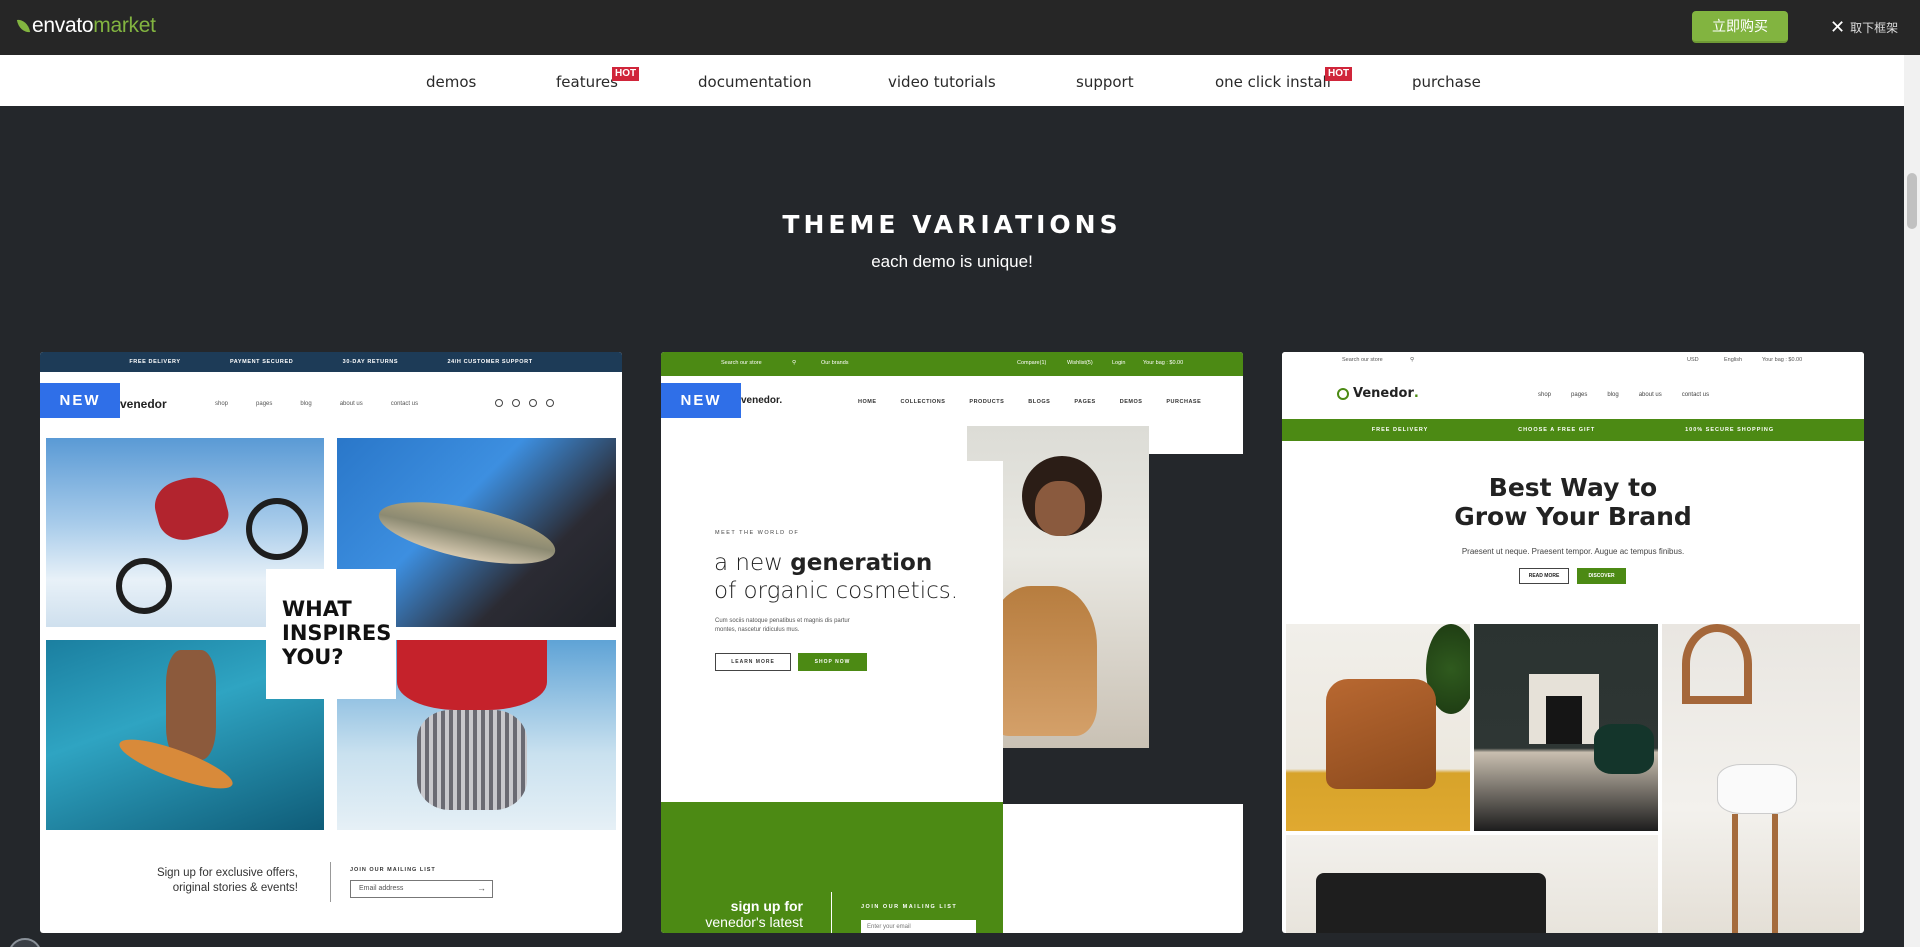  What do you see at coordinates (1131, 402) in the screenshot?
I see `demo-menu-item: DEMOS` at bounding box center [1131, 402].